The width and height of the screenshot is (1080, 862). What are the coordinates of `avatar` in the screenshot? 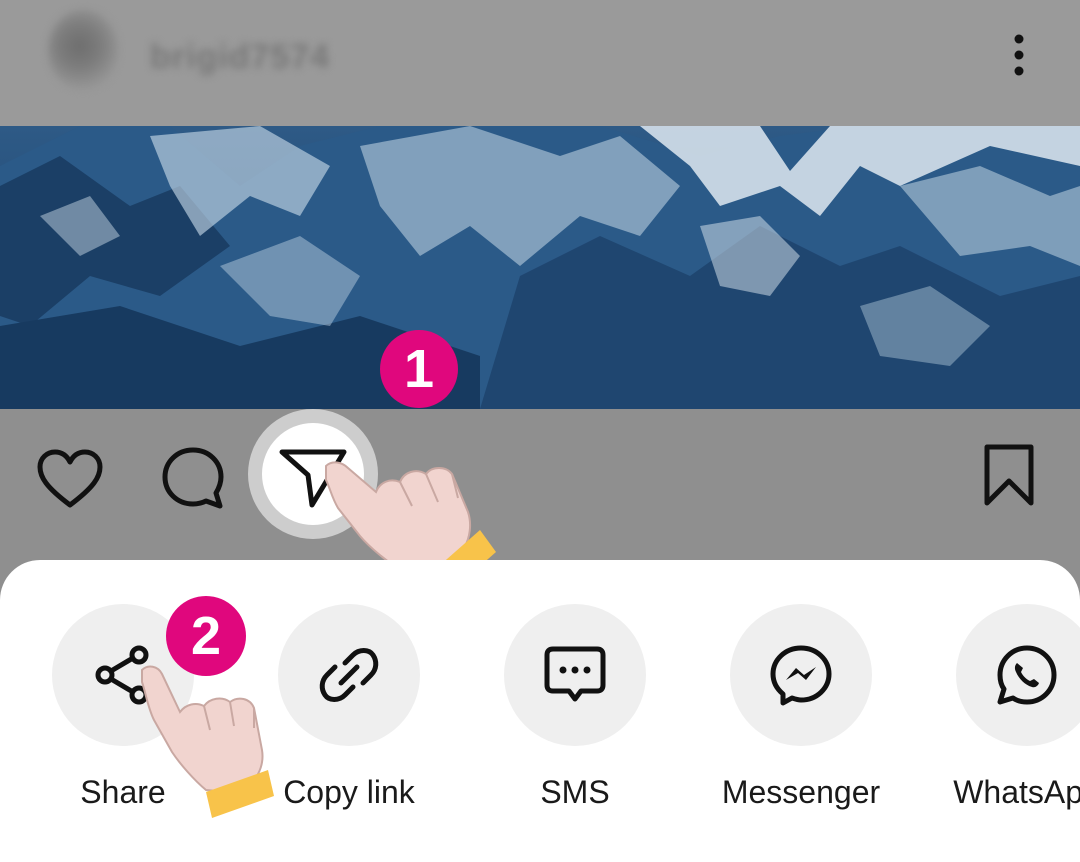 It's located at (83, 50).